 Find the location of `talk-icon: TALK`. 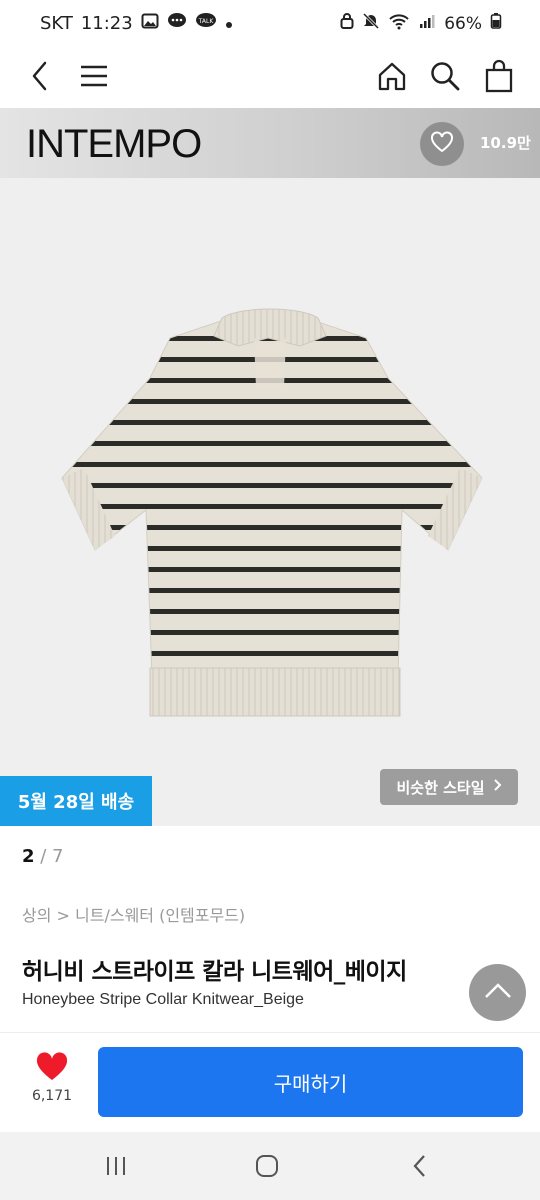

talk-icon: TALK is located at coordinates (206, 23).